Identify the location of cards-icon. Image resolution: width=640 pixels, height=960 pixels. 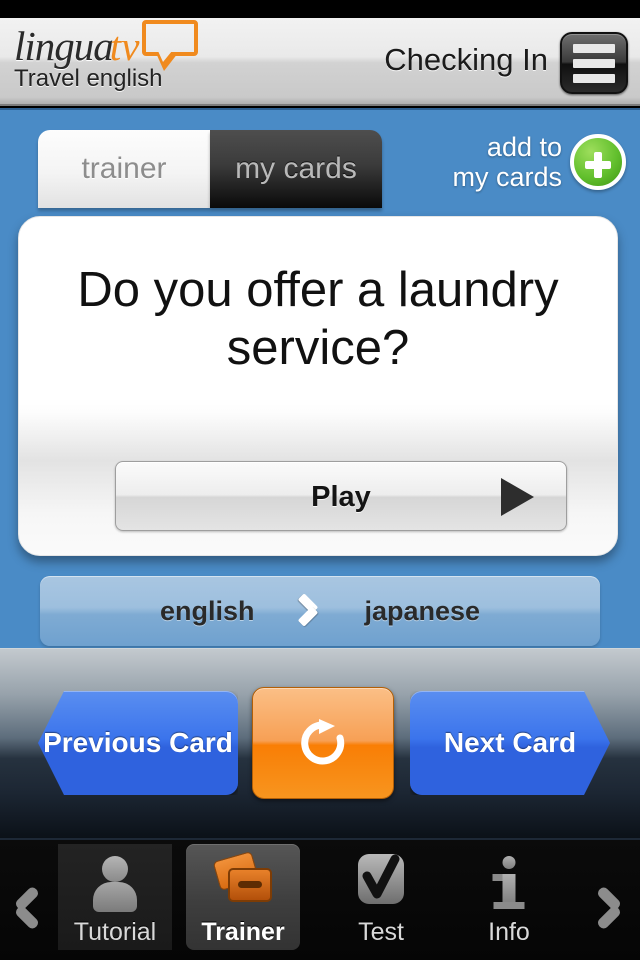
(243, 882).